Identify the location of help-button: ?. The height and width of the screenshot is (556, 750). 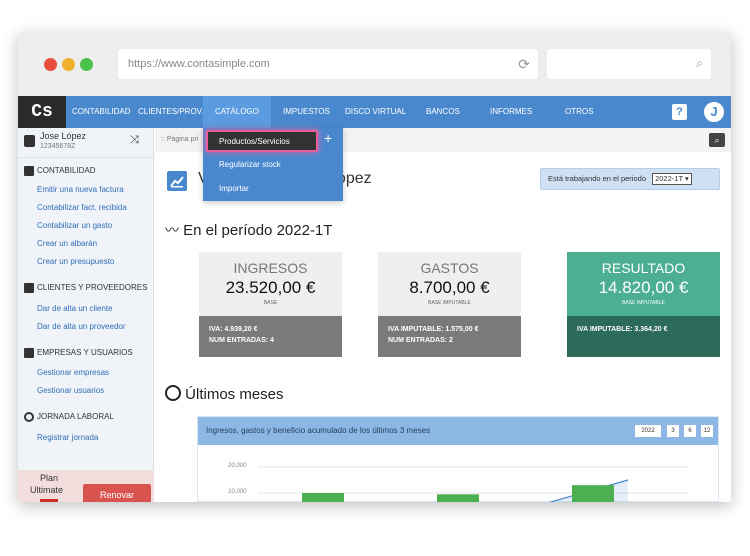
(679, 112).